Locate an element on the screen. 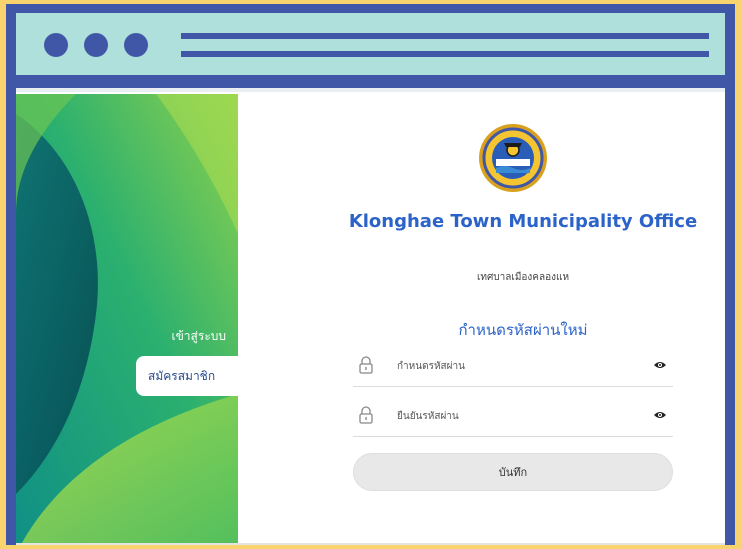  save-button: บันทึก is located at coordinates (513, 472).